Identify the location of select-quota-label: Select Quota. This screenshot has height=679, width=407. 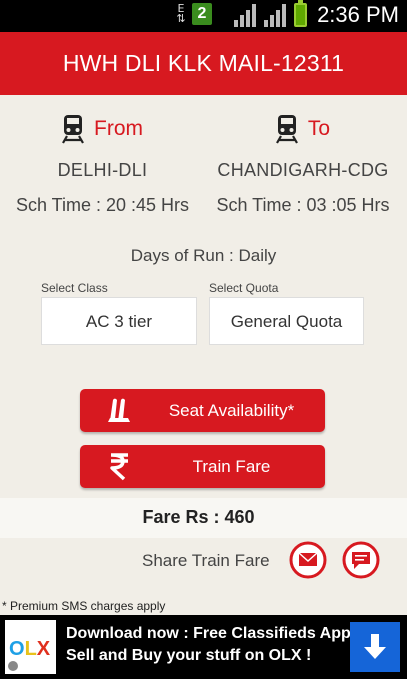
(244, 288).